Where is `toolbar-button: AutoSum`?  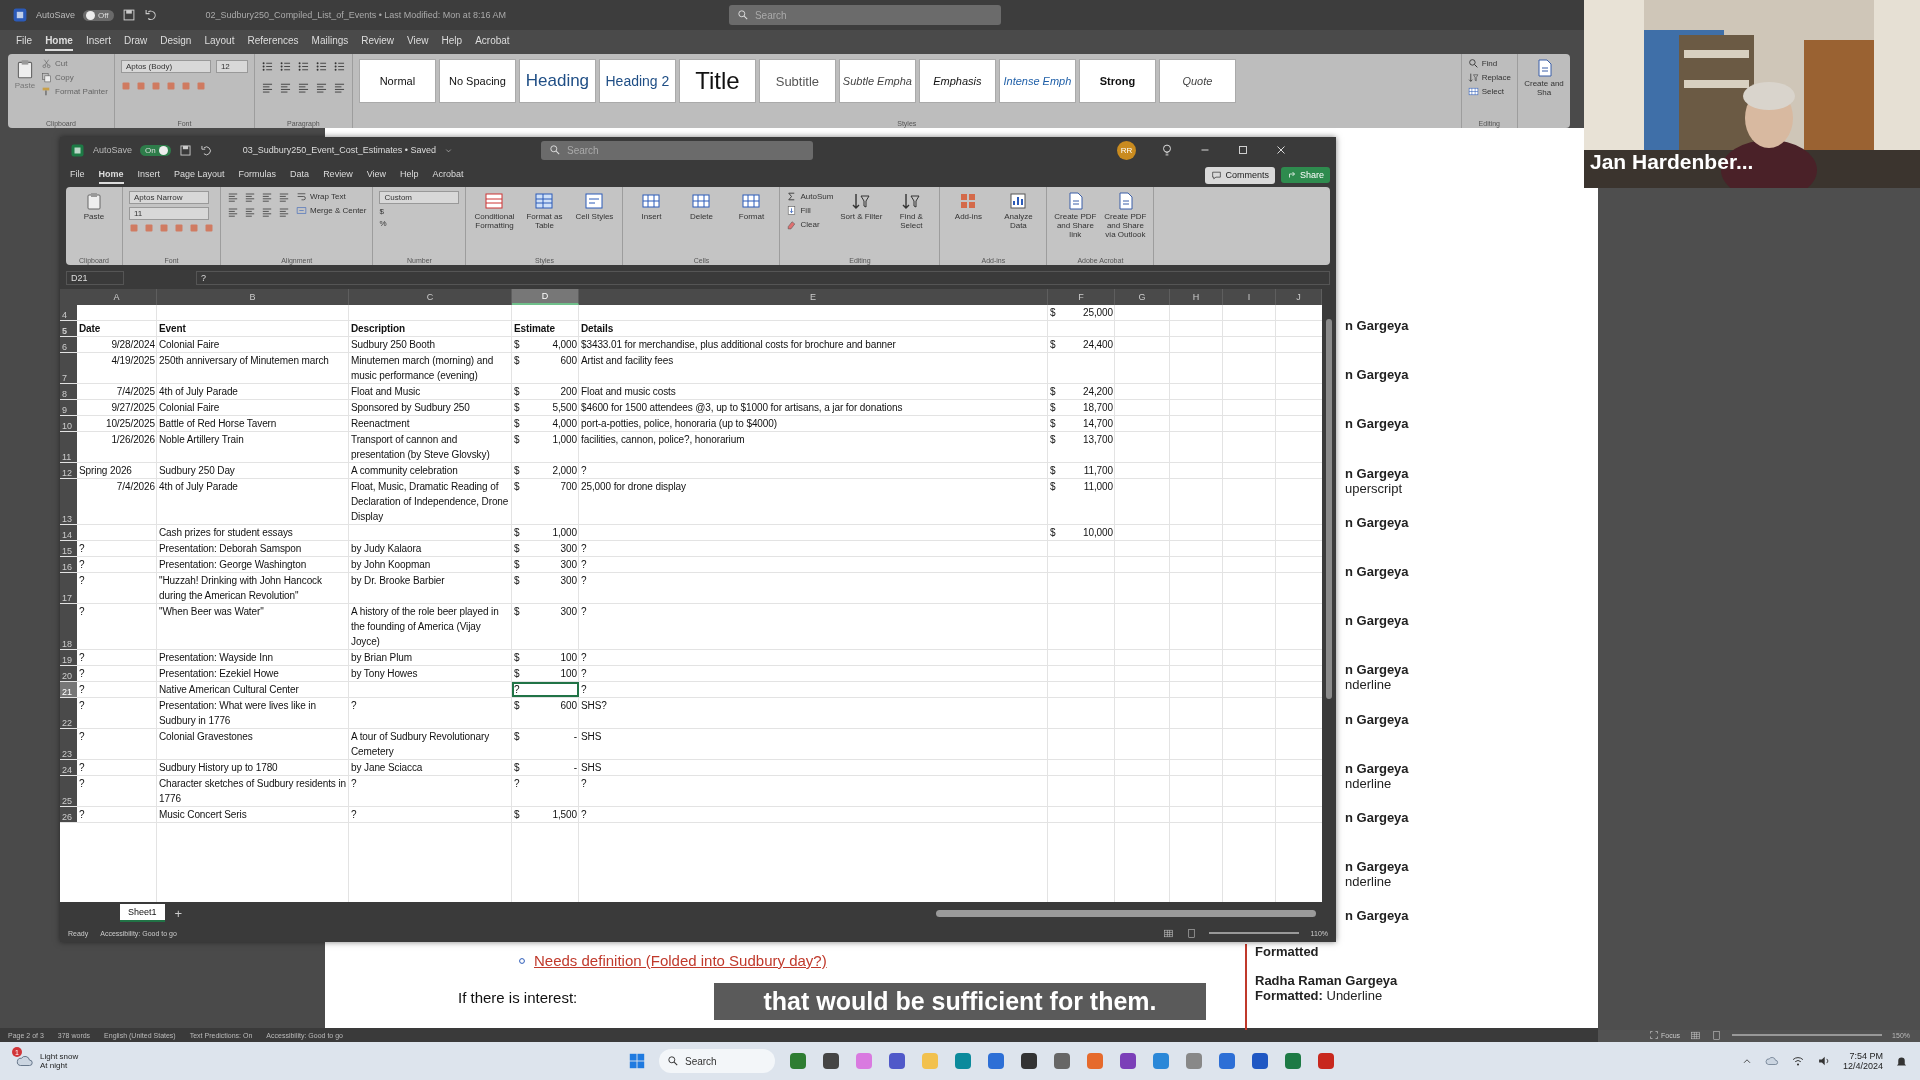
toolbar-button: AutoSum is located at coordinates (810, 196).